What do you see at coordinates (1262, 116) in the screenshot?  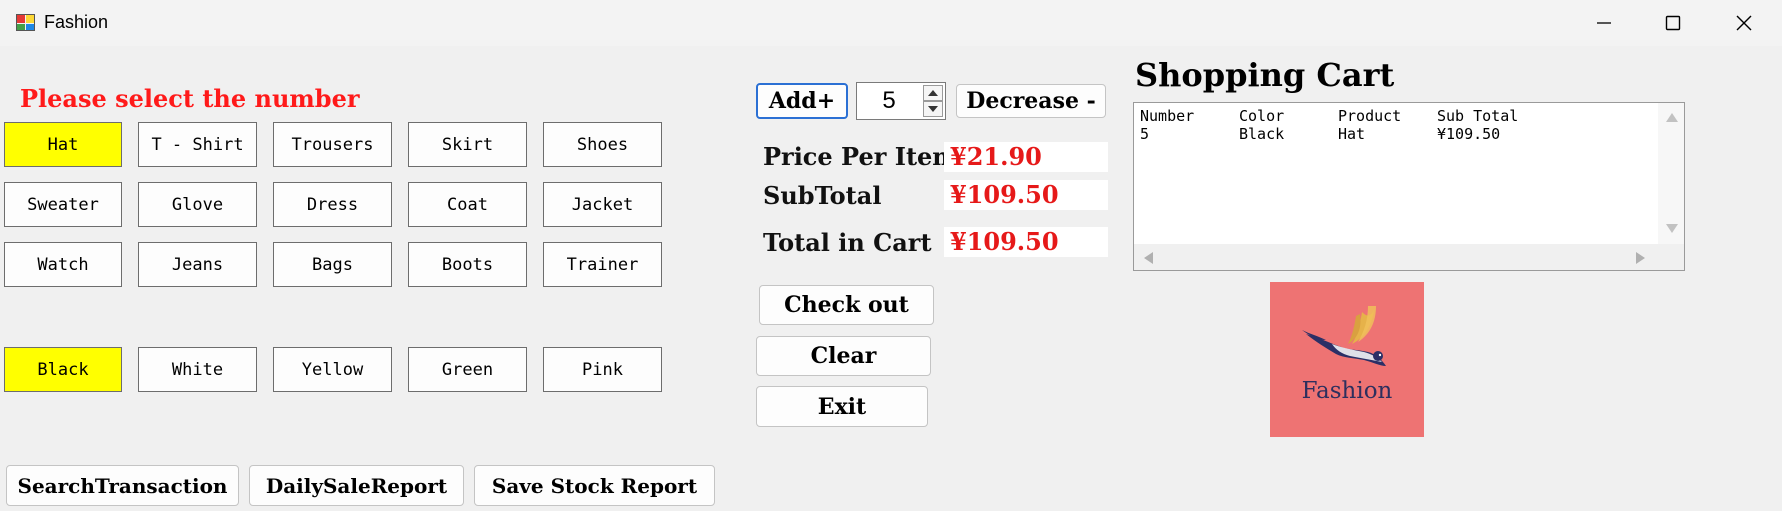 I see `cart-header-color: Color` at bounding box center [1262, 116].